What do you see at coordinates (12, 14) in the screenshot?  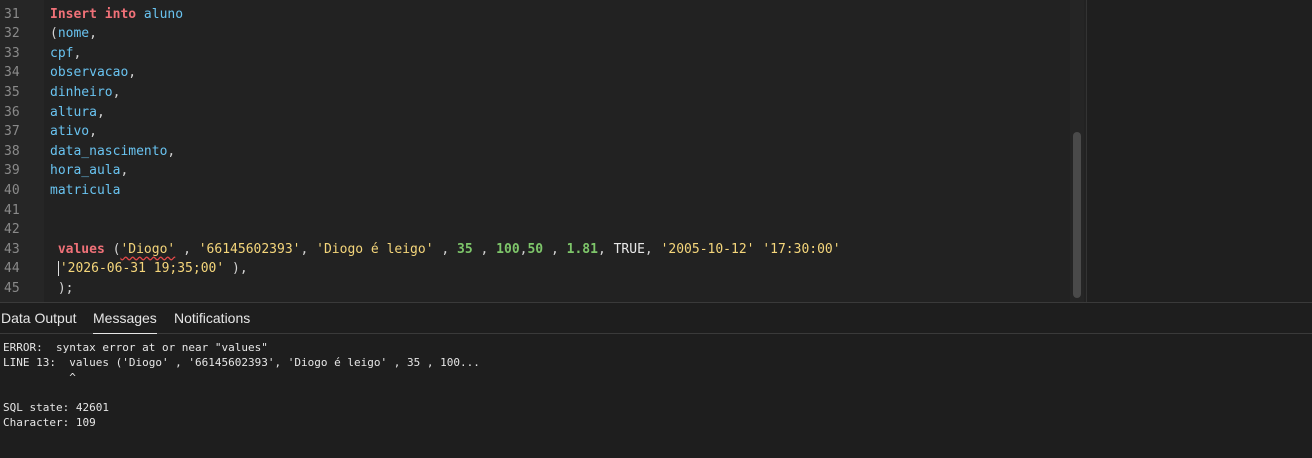 I see `line-number: 31` at bounding box center [12, 14].